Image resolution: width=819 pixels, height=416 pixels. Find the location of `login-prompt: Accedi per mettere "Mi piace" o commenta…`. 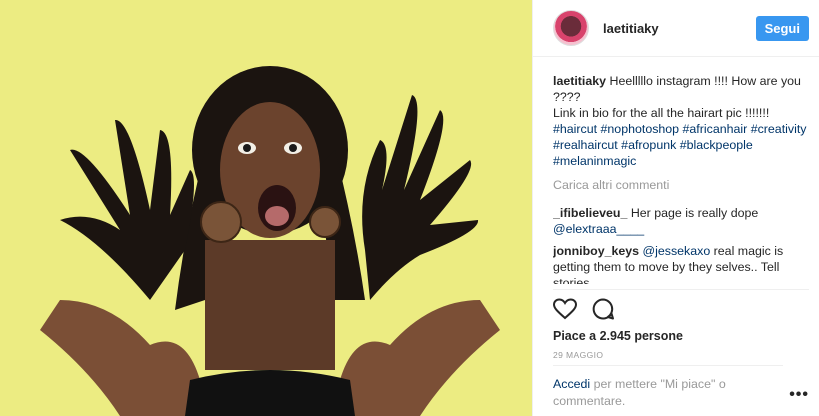

login-prompt: Accedi per mettere "Mi piace" o commenta… is located at coordinates (668, 387).